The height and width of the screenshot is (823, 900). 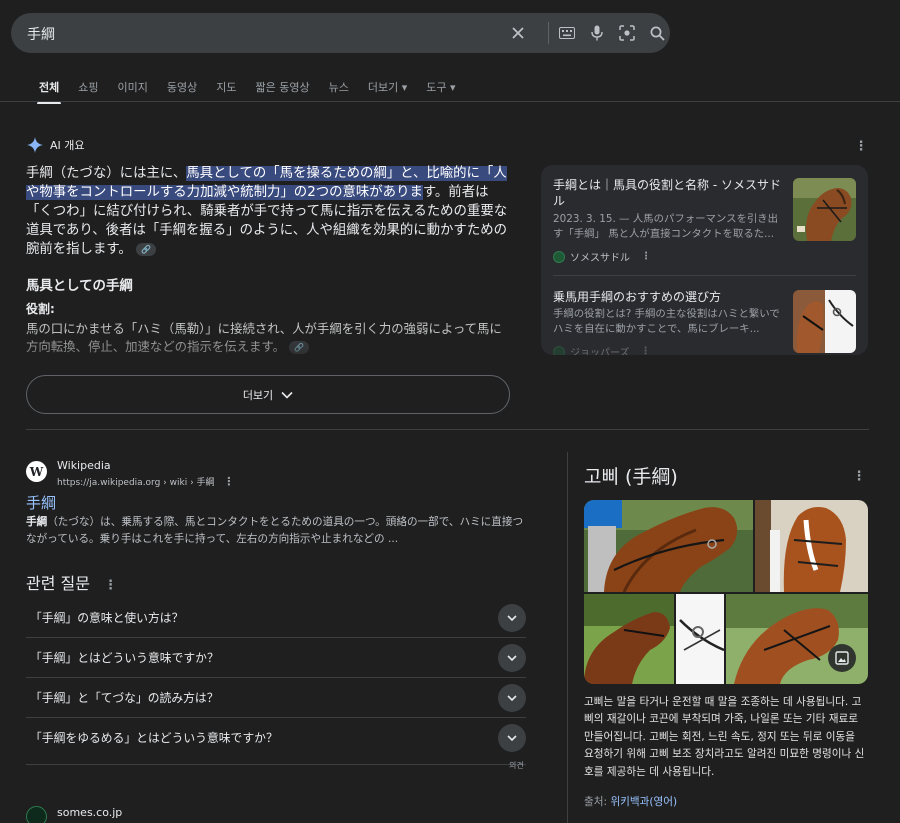 I want to click on result-url: https://ja.wikipedia.org › wiki › 手綱 ⋮, so click(x=145, y=481).